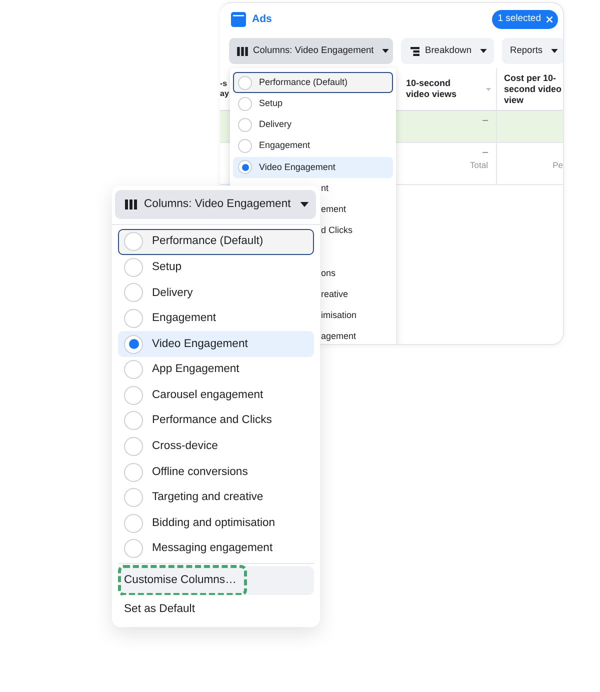  What do you see at coordinates (216, 369) in the screenshot?
I see `menu-option: App Engagement` at bounding box center [216, 369].